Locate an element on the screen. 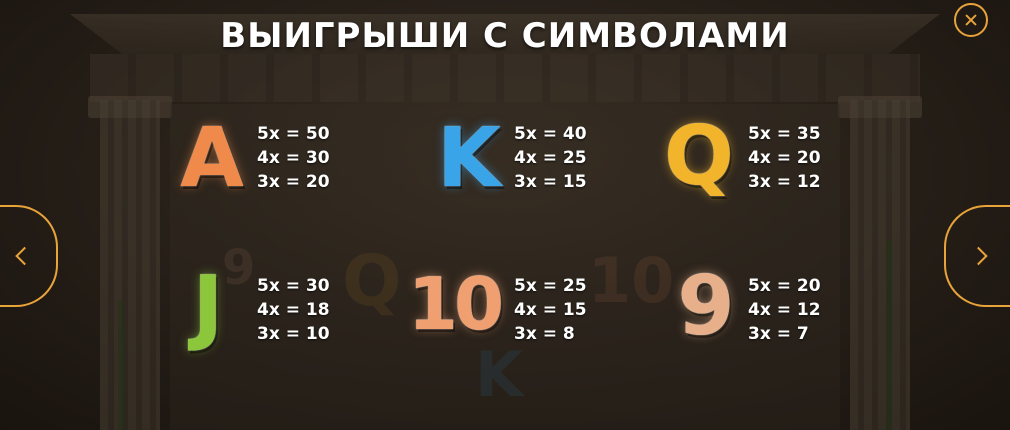 This screenshot has height=430, width=1010. payout-list: 5x = 20 4x = 12 3x = 7 is located at coordinates (784, 310).